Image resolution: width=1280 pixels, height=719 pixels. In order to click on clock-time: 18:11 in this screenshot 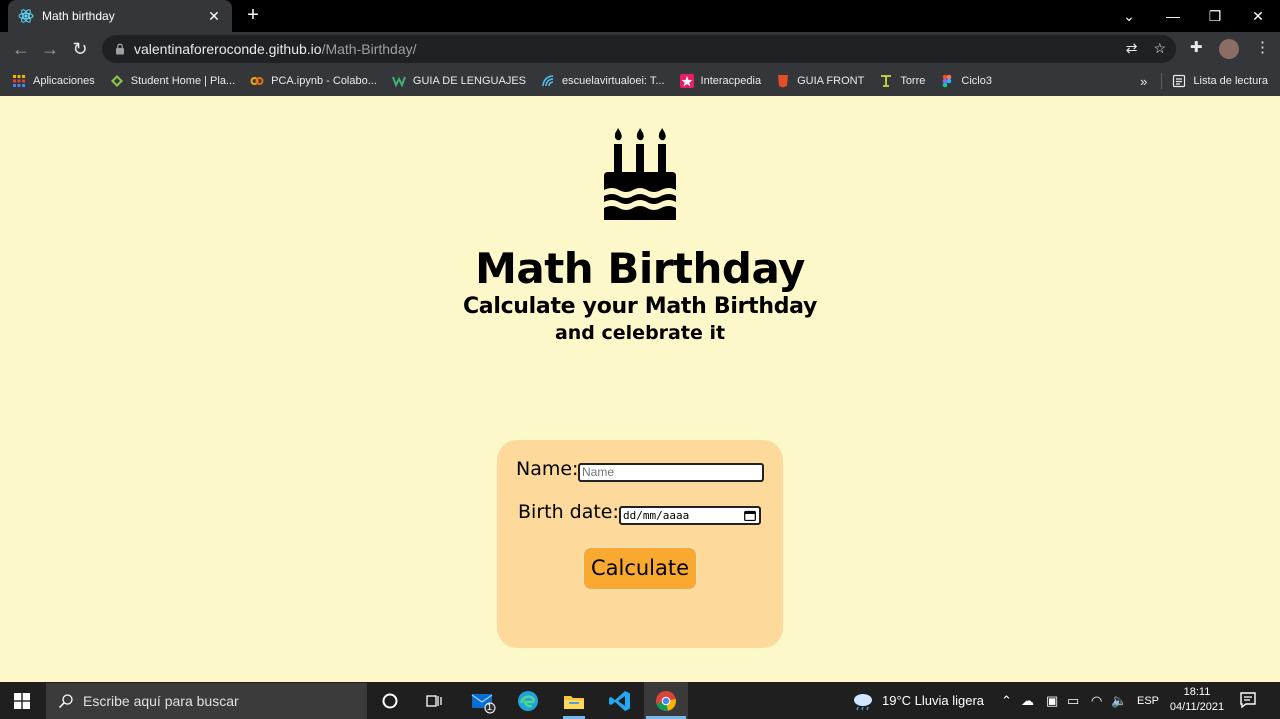, I will do `click(1197, 692)`.